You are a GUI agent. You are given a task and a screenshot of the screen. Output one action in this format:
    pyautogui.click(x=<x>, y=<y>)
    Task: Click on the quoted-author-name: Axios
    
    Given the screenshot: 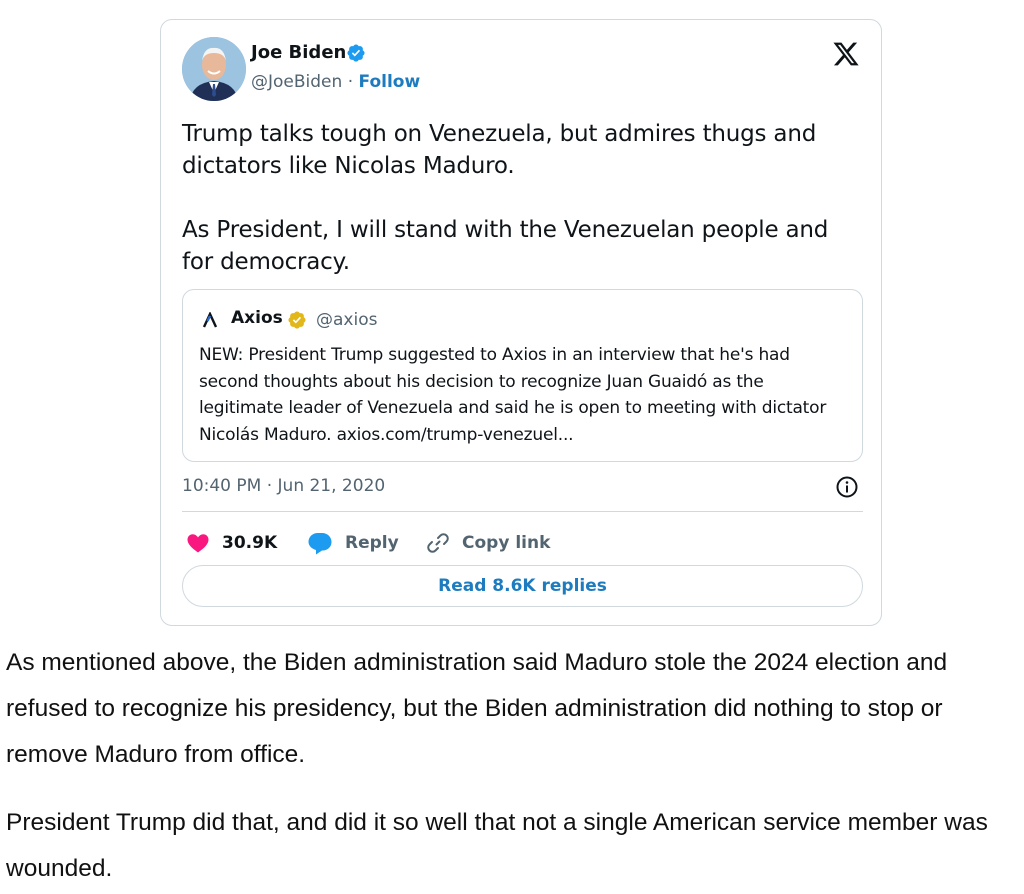 What is the action you would take?
    pyautogui.click(x=257, y=318)
    